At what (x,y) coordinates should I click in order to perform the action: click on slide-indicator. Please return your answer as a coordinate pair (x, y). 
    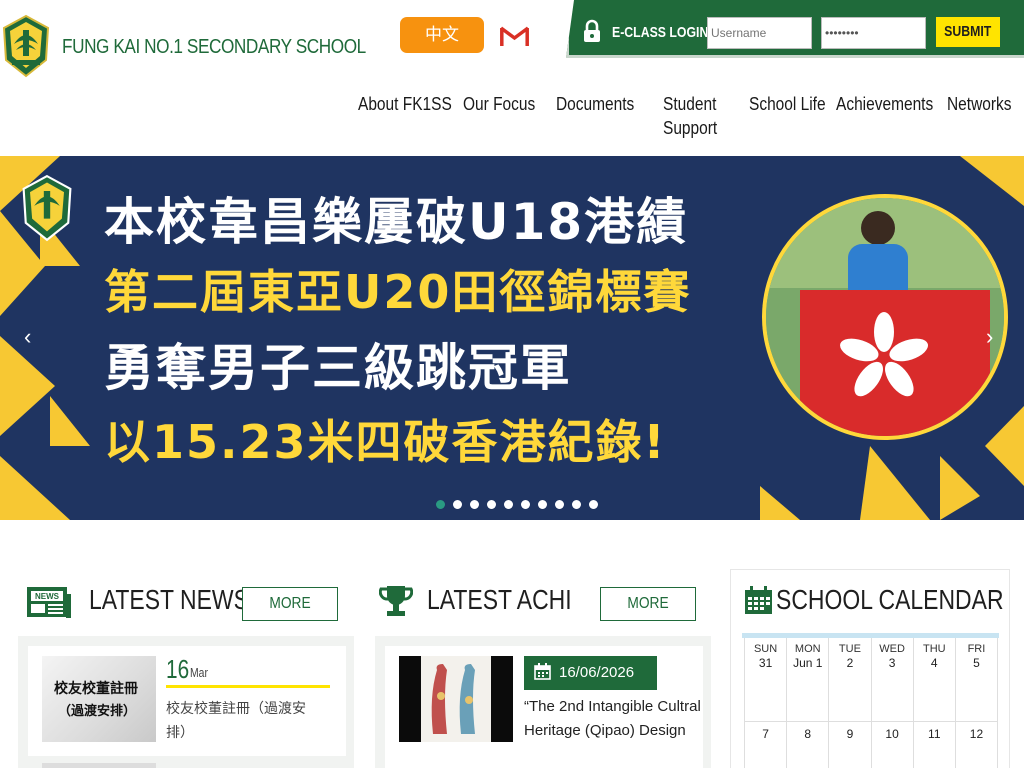
    Looking at the image, I should click on (517, 504).